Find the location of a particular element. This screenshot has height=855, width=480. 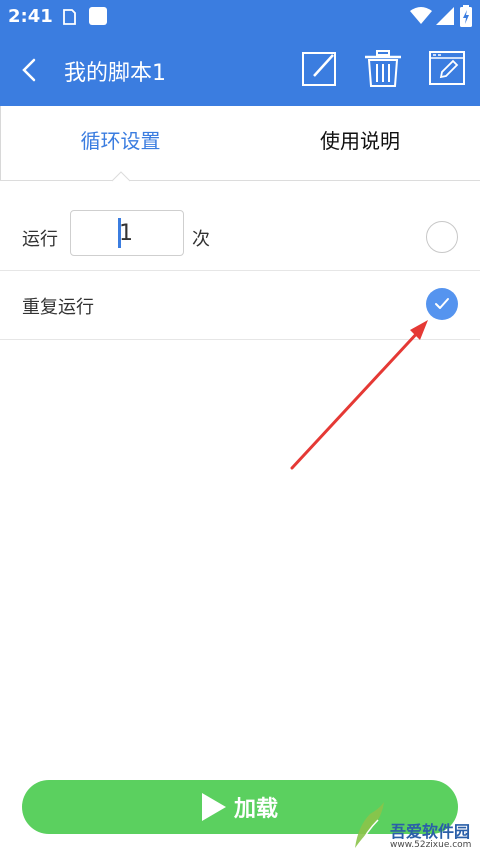

watermark: 吾爱软件园 www.52zixue.com is located at coordinates (412, 825).